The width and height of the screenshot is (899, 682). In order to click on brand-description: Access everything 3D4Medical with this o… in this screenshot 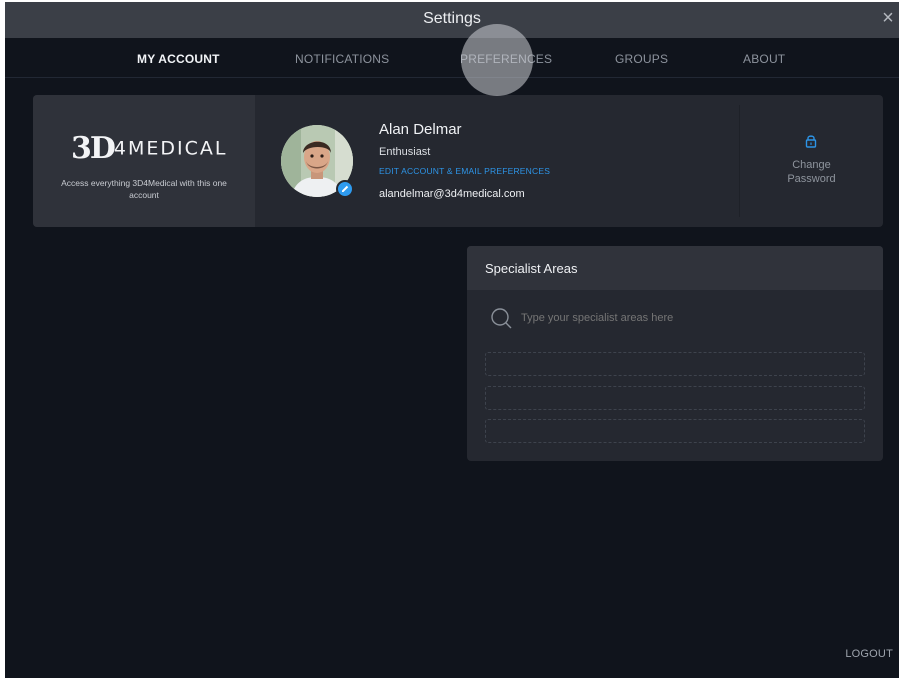, I will do `click(144, 189)`.